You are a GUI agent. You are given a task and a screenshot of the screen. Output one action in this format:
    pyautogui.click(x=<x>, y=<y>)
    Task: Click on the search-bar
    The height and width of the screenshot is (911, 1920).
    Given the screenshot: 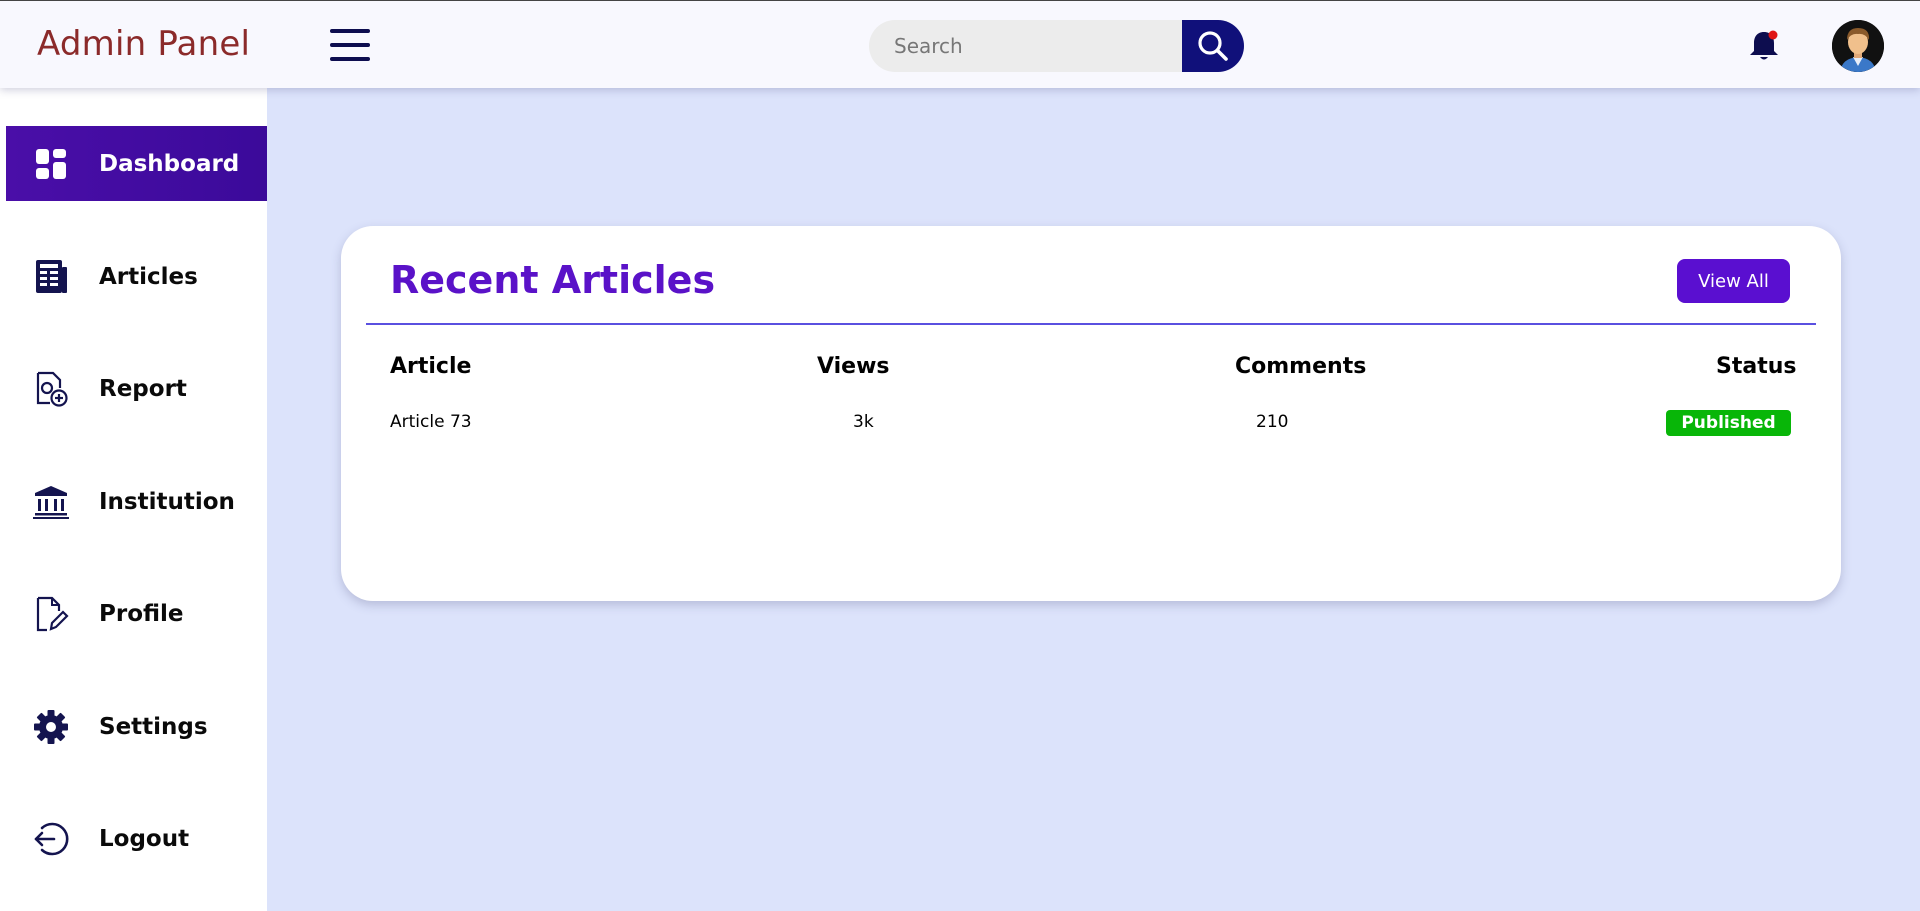 What is the action you would take?
    pyautogui.click(x=1056, y=46)
    